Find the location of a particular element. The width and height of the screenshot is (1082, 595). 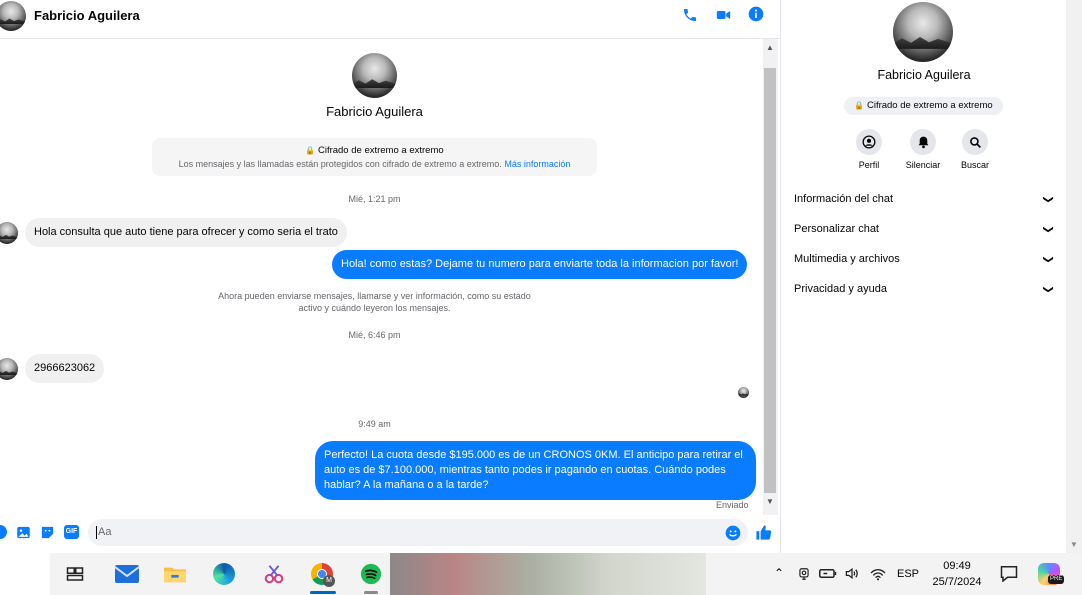

profile-name: Fabricio Aguilera is located at coordinates (374, 111).